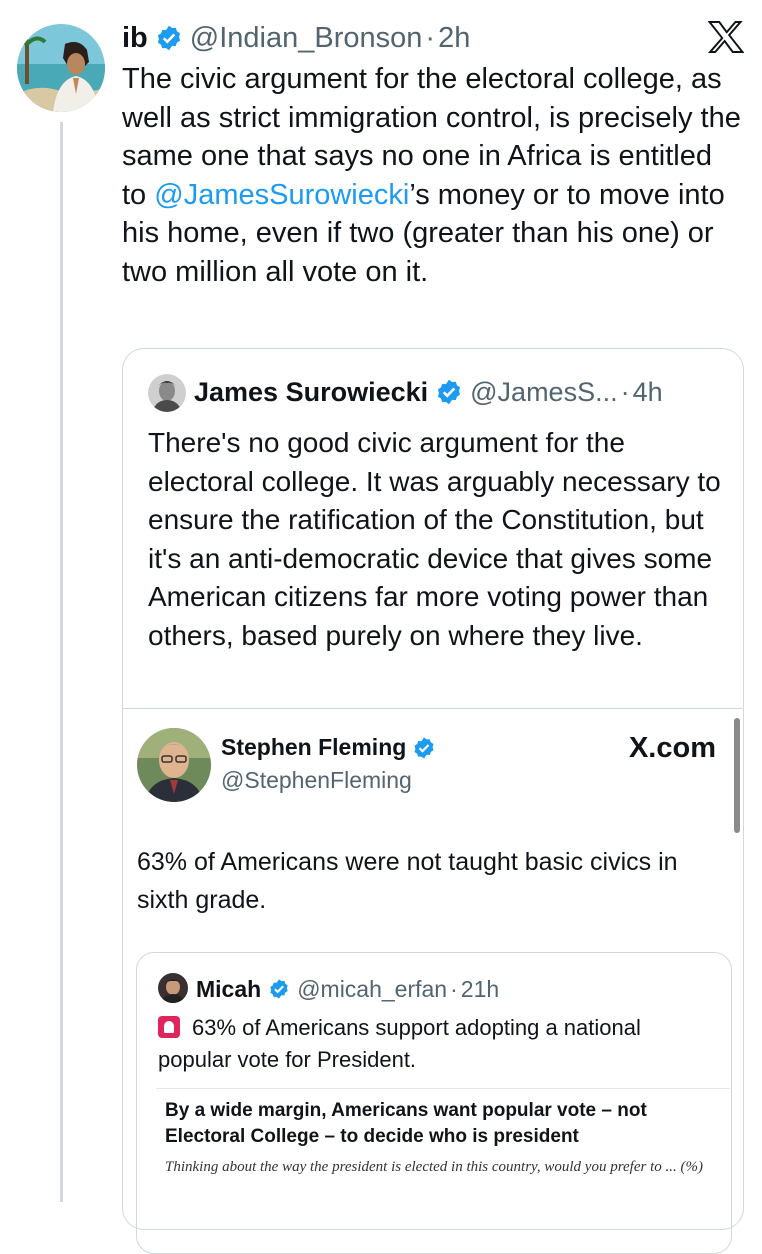 This screenshot has height=1254, width=762. I want to click on x-logo-icon, so click(726, 41).